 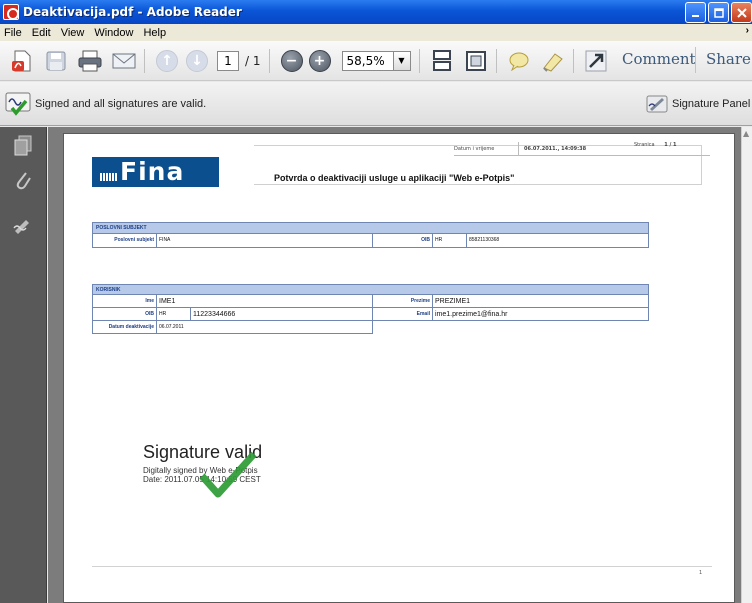 What do you see at coordinates (376, 32) in the screenshot?
I see `menu-bar: File Edit View Window Help ›` at bounding box center [376, 32].